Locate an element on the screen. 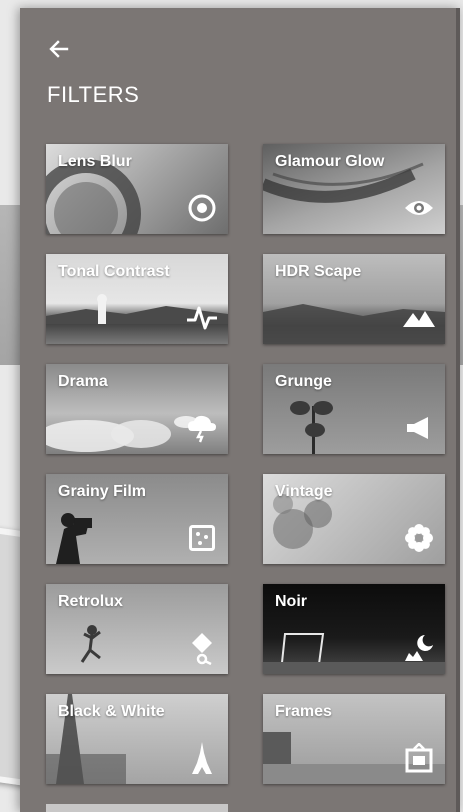 The height and width of the screenshot is (812, 463). target-icon is located at coordinates (202, 208).